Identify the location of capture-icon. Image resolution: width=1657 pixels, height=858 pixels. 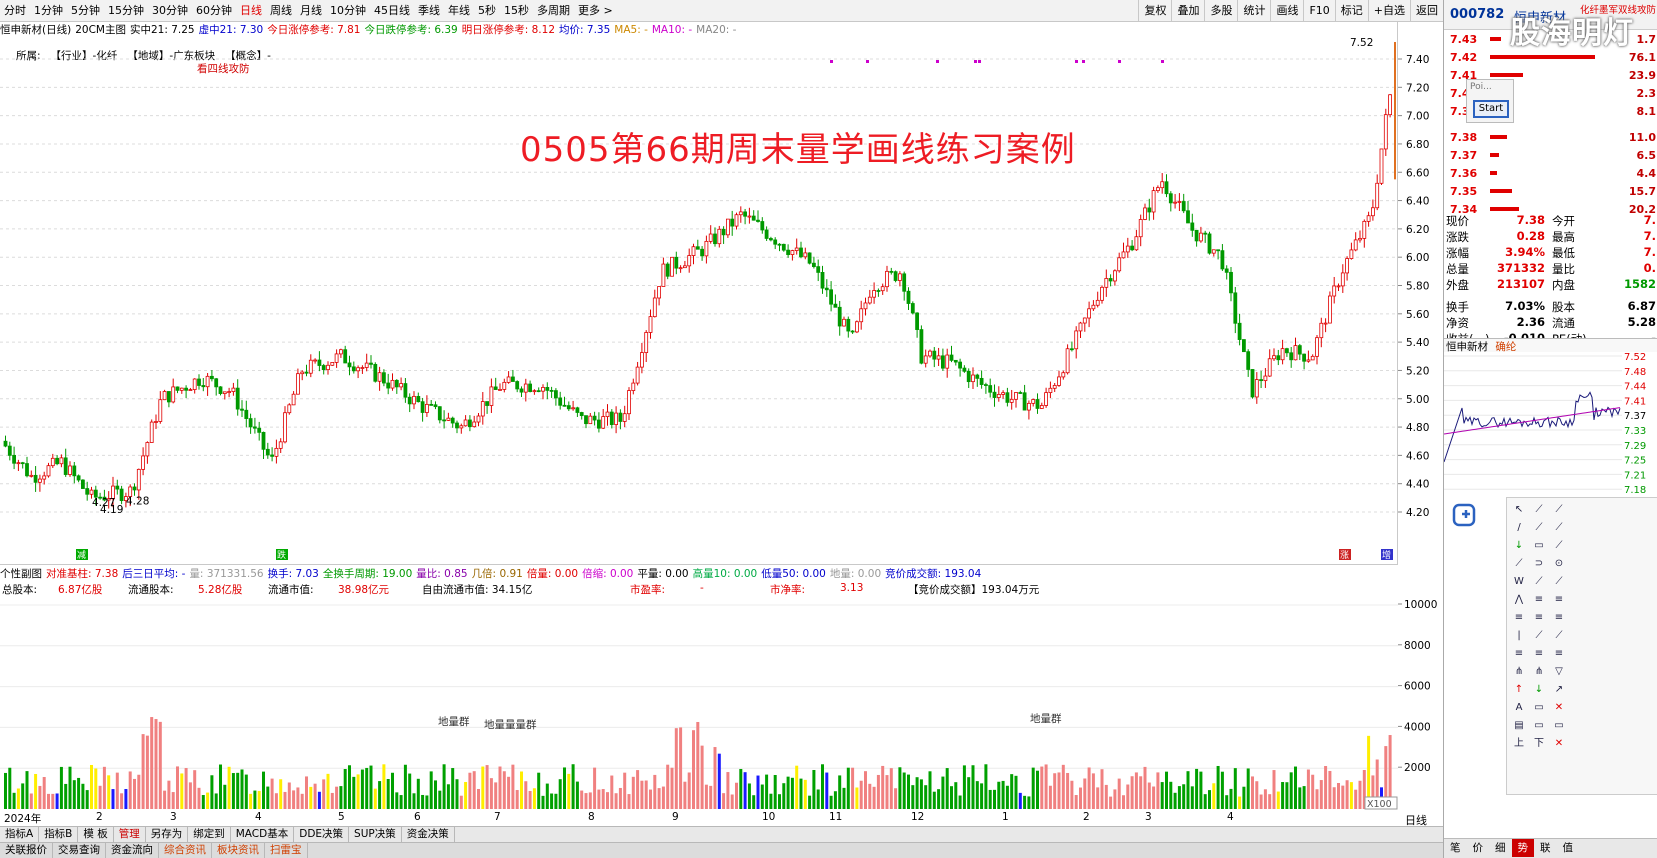
(1464, 515).